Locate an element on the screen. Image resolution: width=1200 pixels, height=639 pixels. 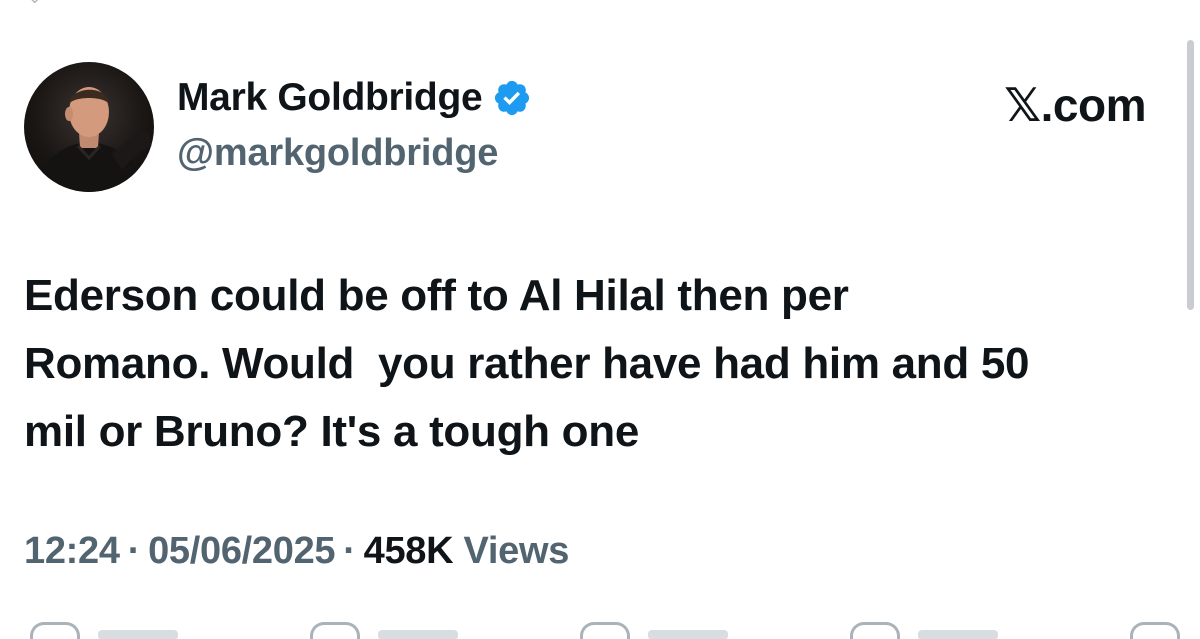
reply-button is located at coordinates (104, 630).